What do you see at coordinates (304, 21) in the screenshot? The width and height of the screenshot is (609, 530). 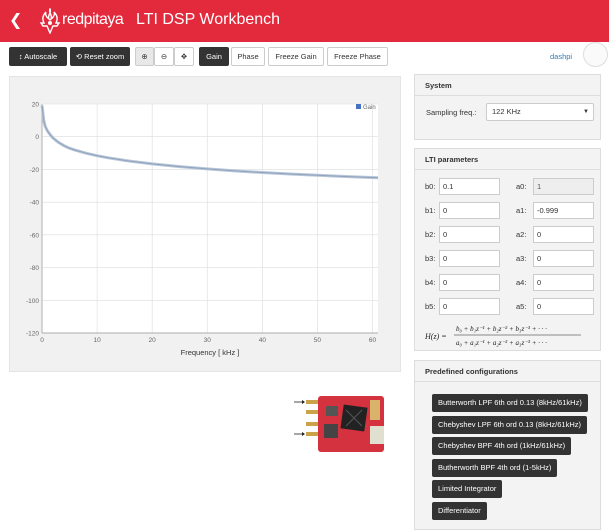 I see `app-header: ❮ redpitaya LTI DSP Workbench` at bounding box center [304, 21].